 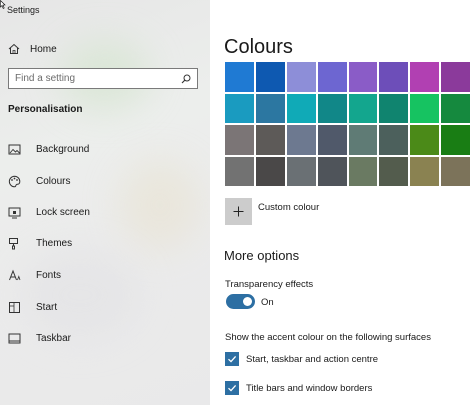 I want to click on search-box, so click(x=103, y=78).